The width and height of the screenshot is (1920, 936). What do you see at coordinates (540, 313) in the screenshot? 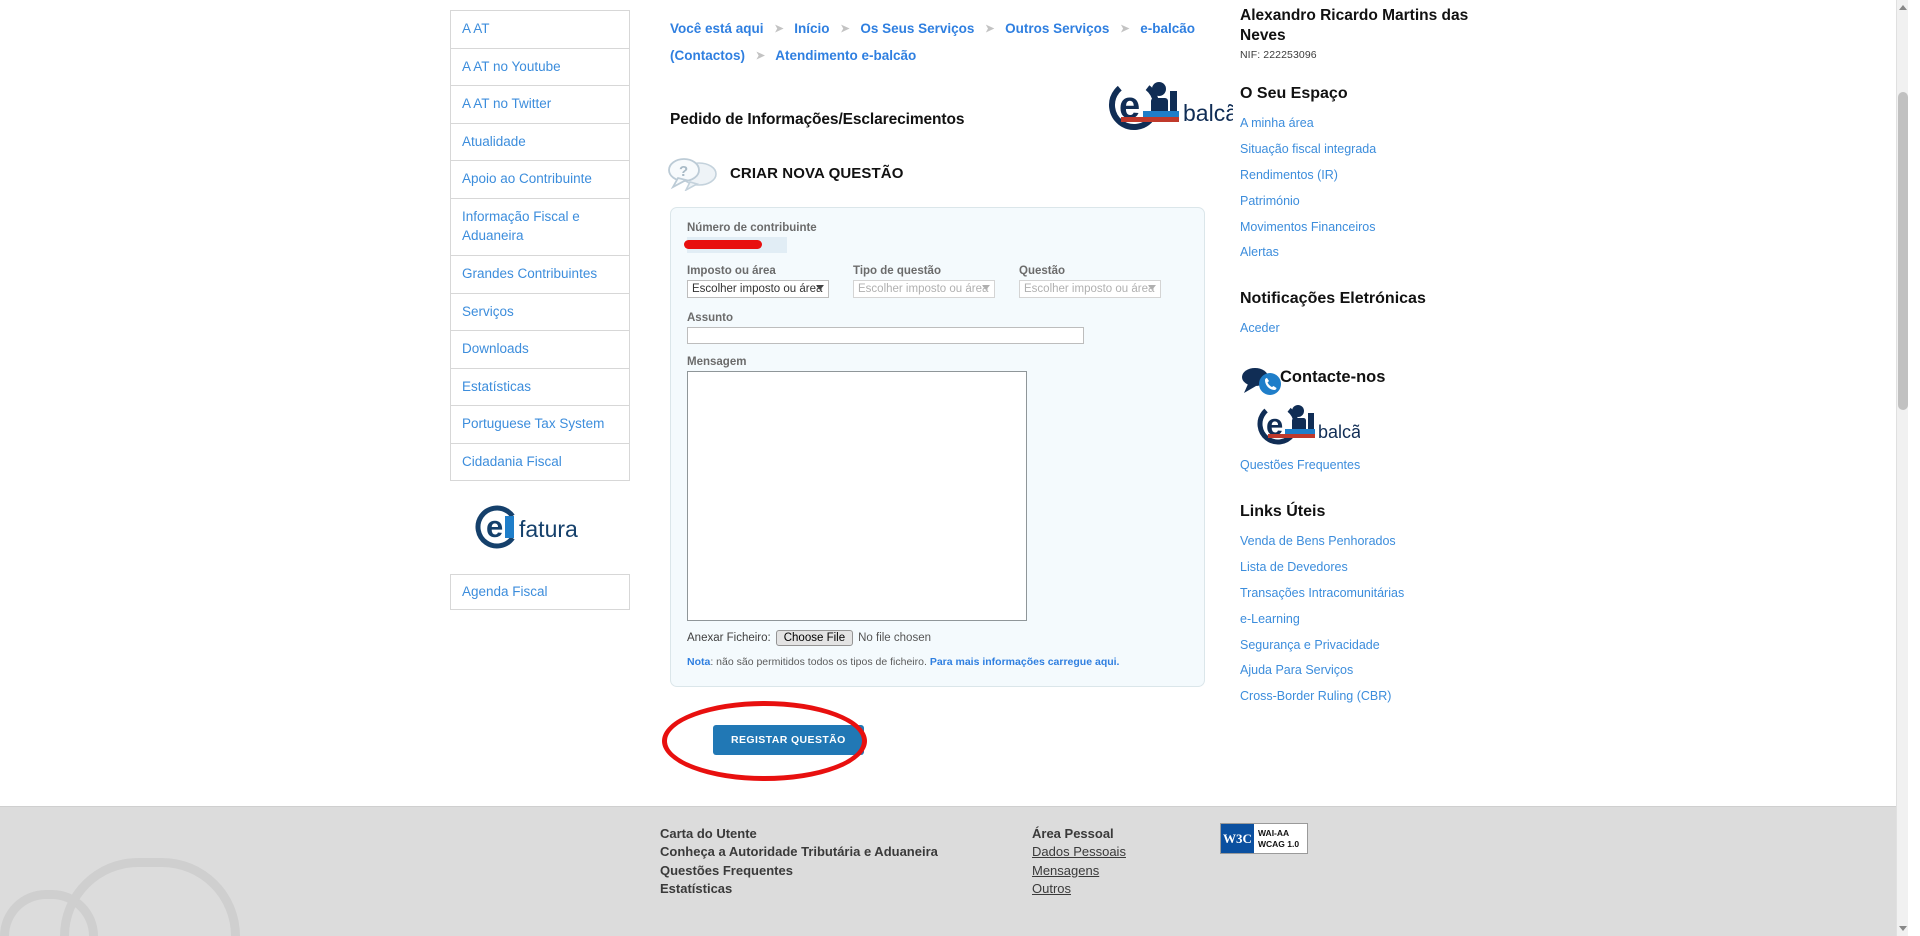
I see `sidebar-item-servicos: Serviços` at bounding box center [540, 313].